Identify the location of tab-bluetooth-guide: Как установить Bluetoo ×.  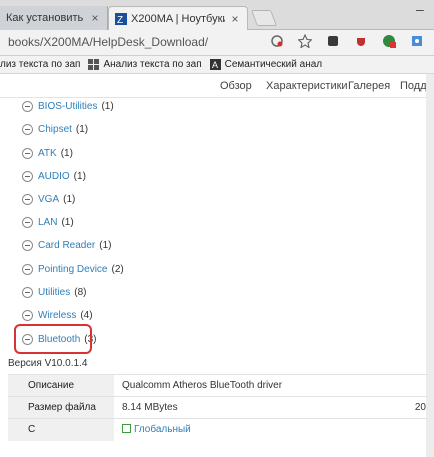
(54, 18).